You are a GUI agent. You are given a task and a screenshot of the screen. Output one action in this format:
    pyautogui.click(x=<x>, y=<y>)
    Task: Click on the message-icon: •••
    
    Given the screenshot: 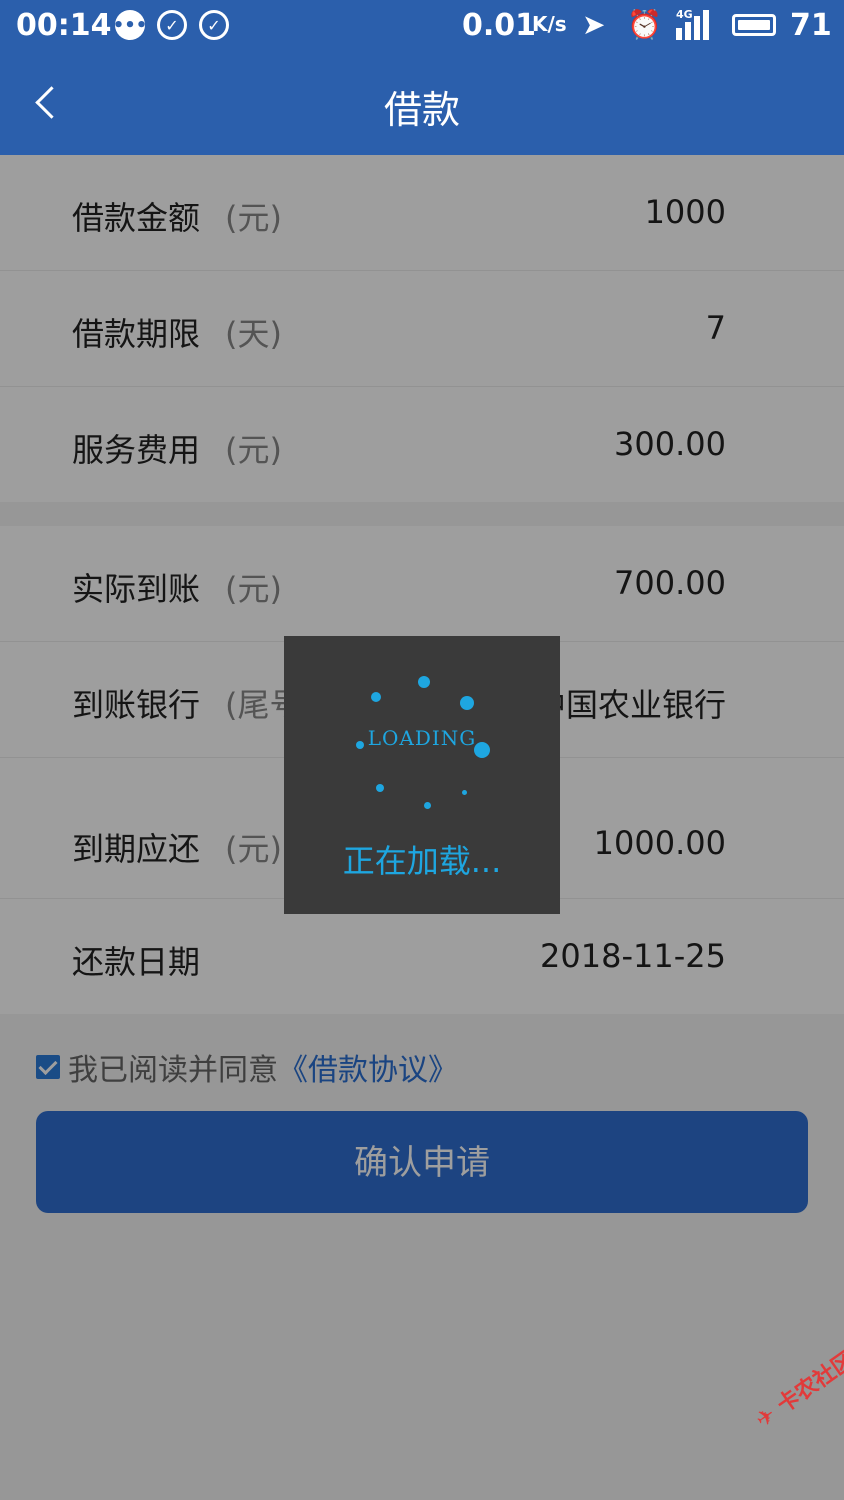 What is the action you would take?
    pyautogui.click(x=130, y=25)
    